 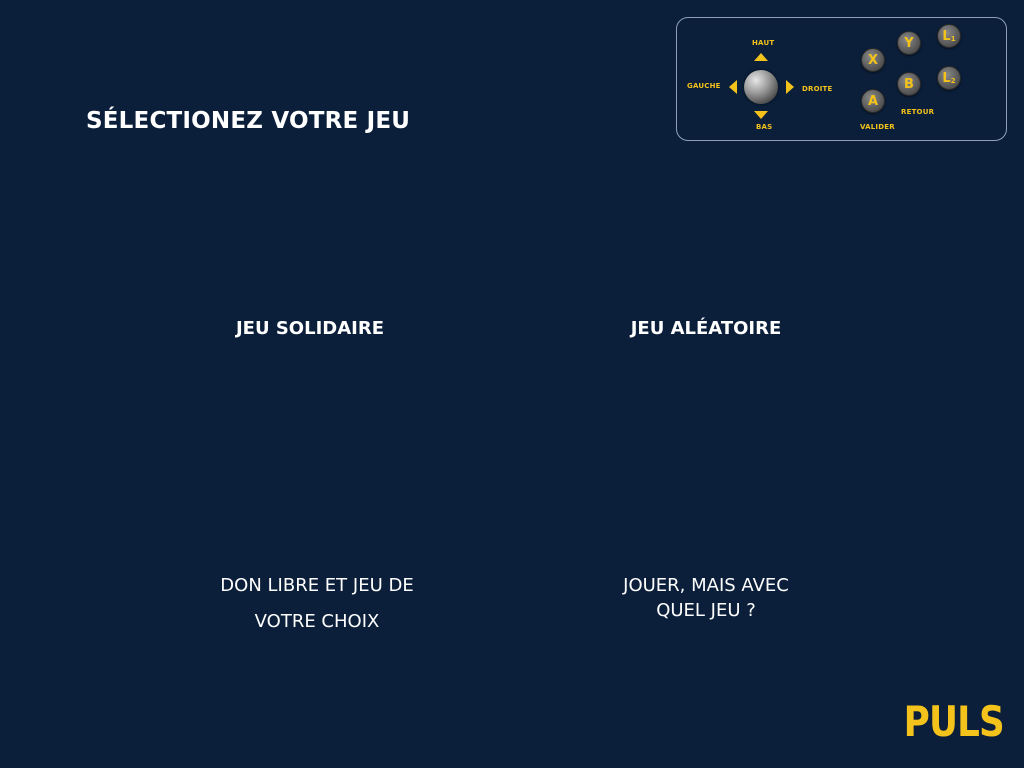 I want to click on l2-button-label: L, so click(x=946, y=78).